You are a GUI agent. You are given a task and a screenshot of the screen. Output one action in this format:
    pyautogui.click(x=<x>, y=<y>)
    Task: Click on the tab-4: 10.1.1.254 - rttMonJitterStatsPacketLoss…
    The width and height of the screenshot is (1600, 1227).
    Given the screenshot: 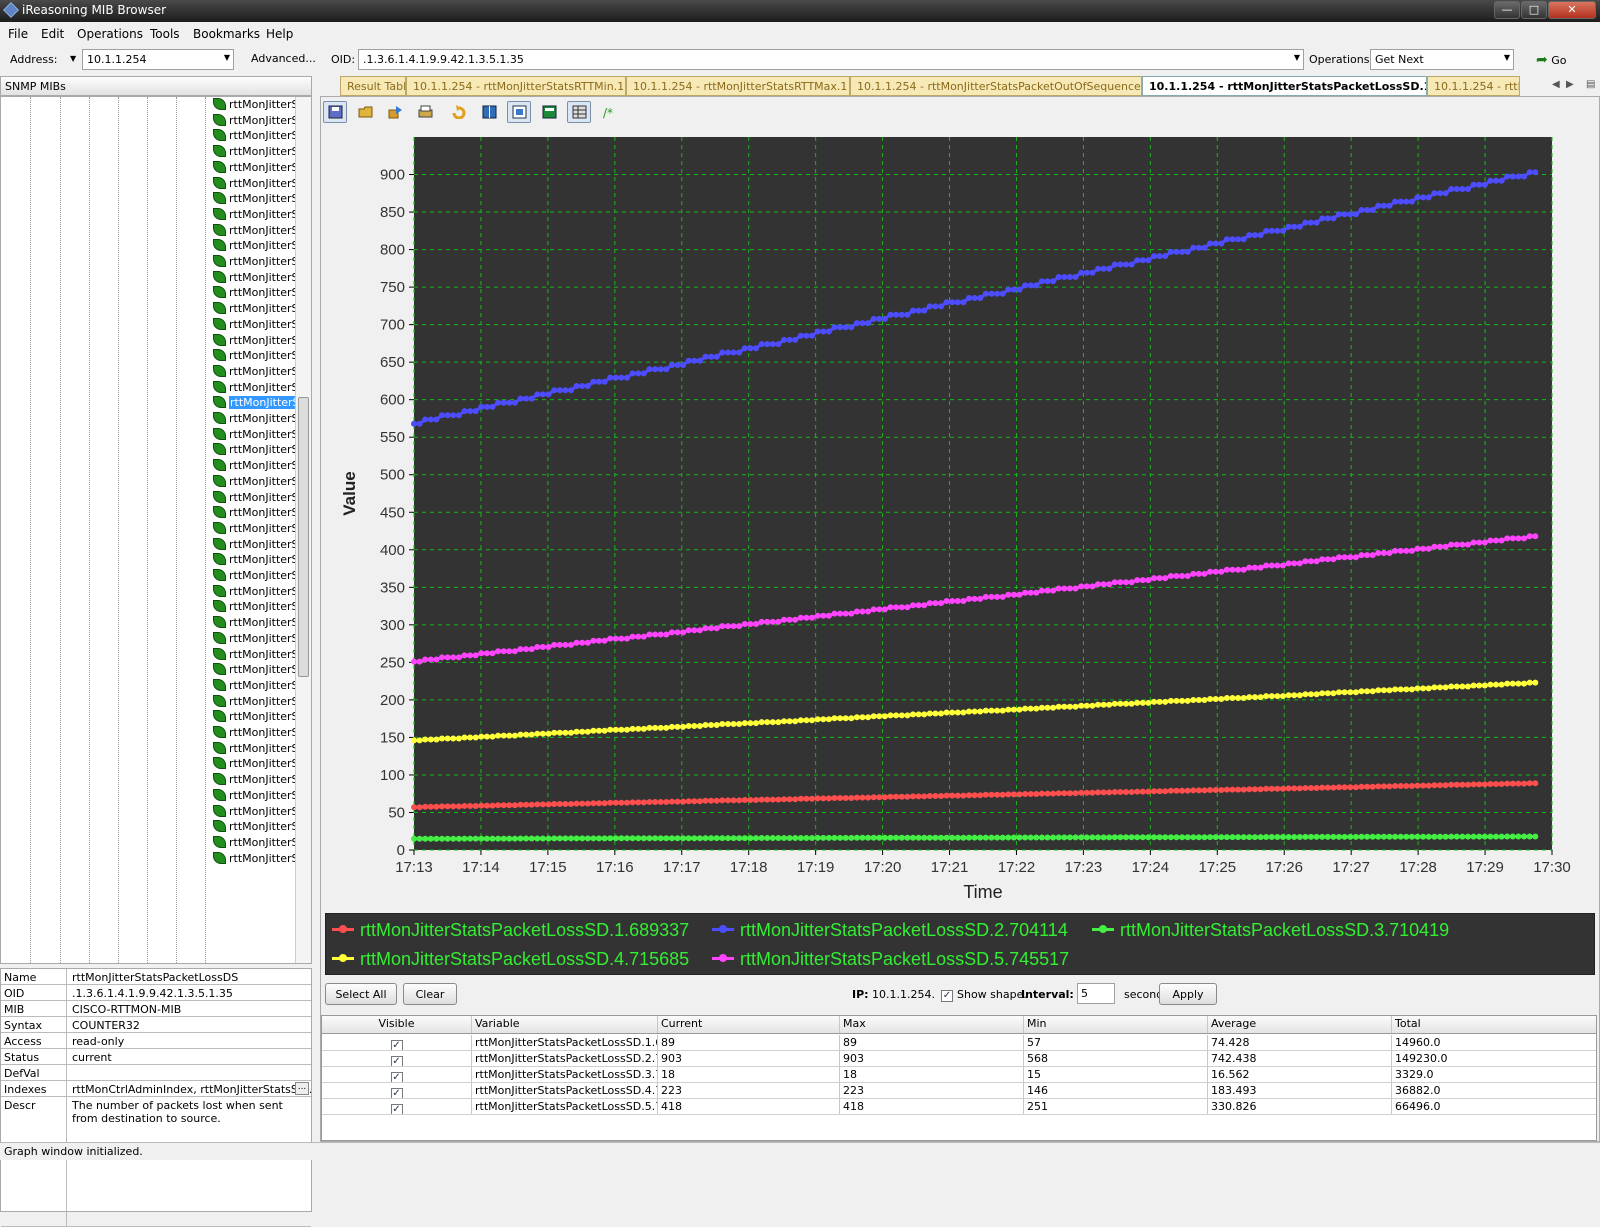 What is the action you would take?
    pyautogui.click(x=1284, y=86)
    